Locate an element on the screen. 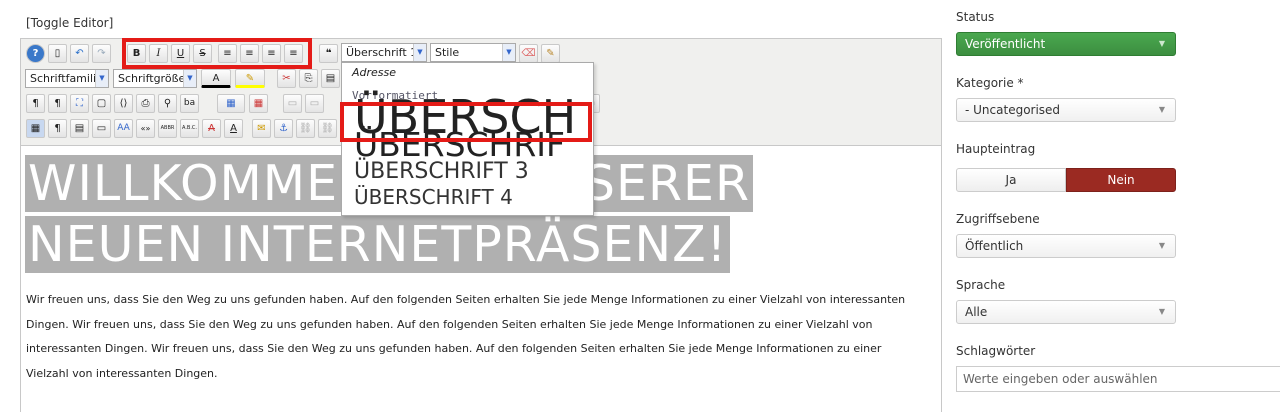  blockquote-button: ❝ is located at coordinates (328, 53).